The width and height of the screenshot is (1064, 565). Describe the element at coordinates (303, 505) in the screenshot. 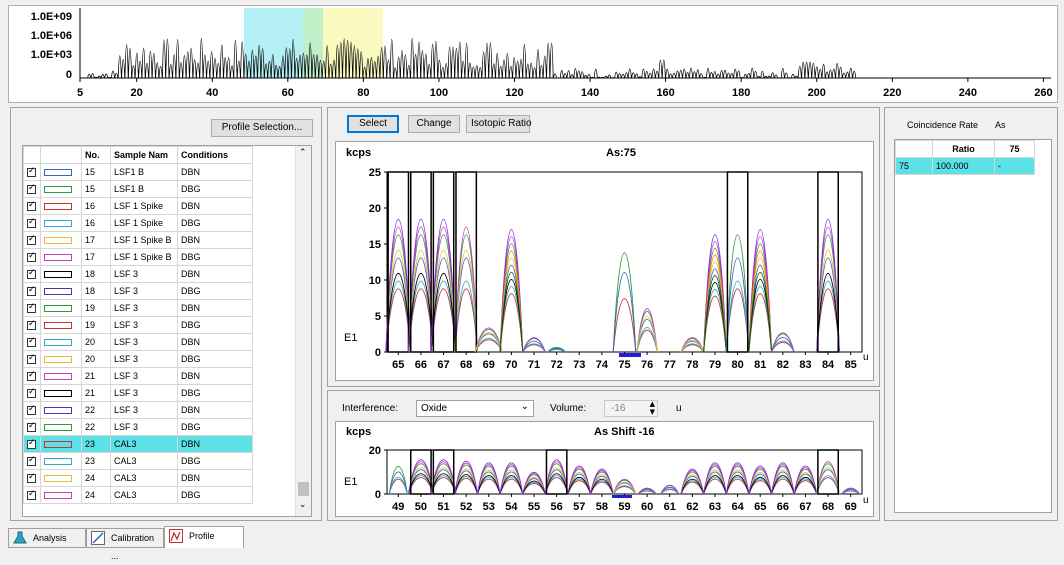

I see `scroll-down-icon: ⌄` at that location.